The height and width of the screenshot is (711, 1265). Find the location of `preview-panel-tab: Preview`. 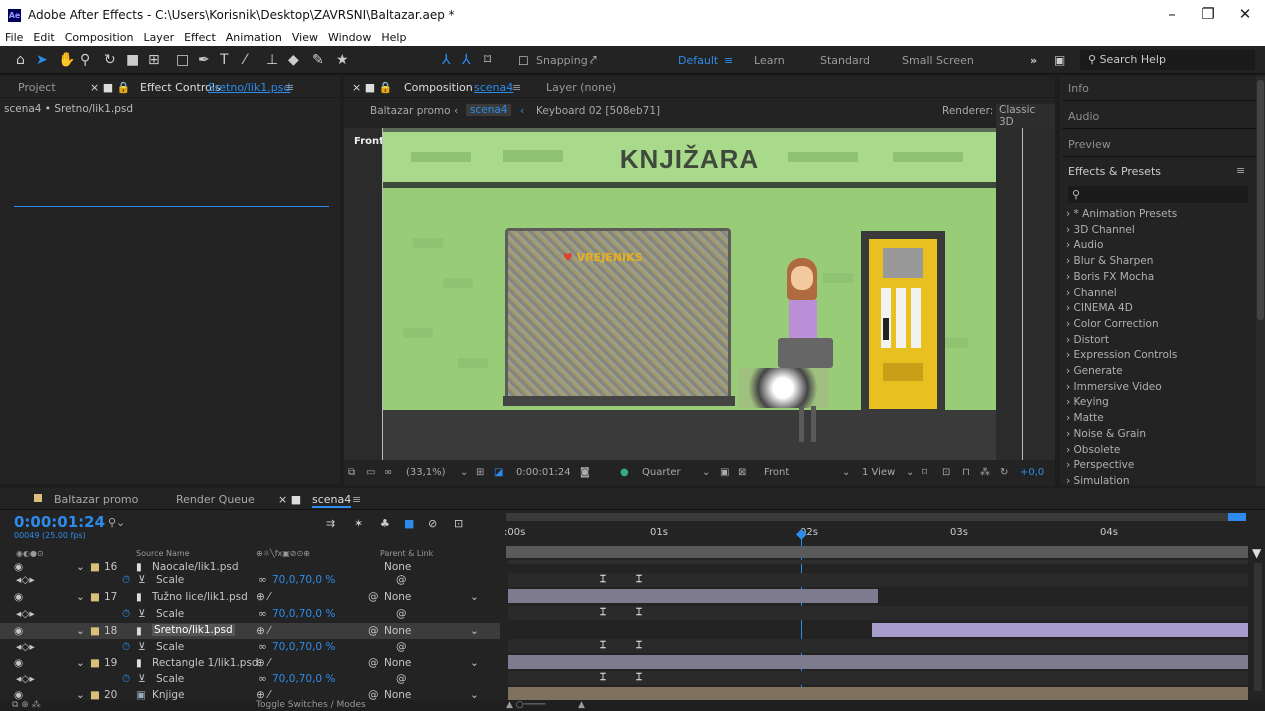

preview-panel-tab: Preview is located at coordinates (1089, 144).